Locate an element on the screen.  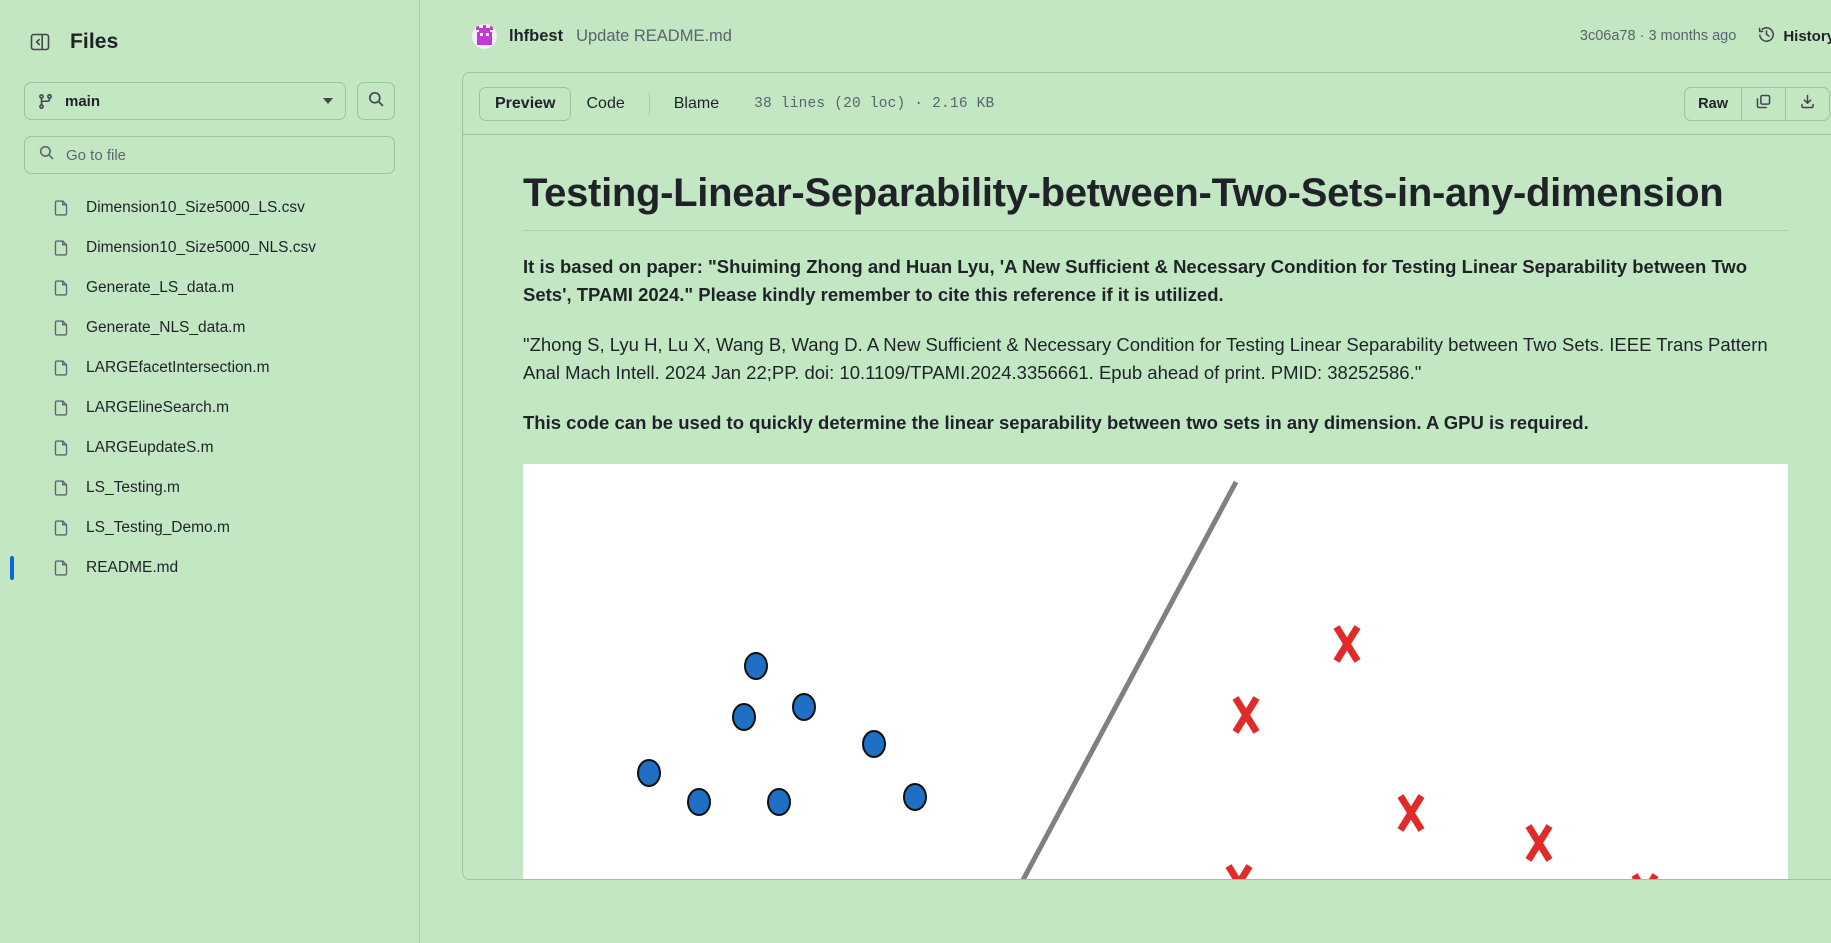
list-item: LARGEfacetIntersection.m is located at coordinates (209, 368).